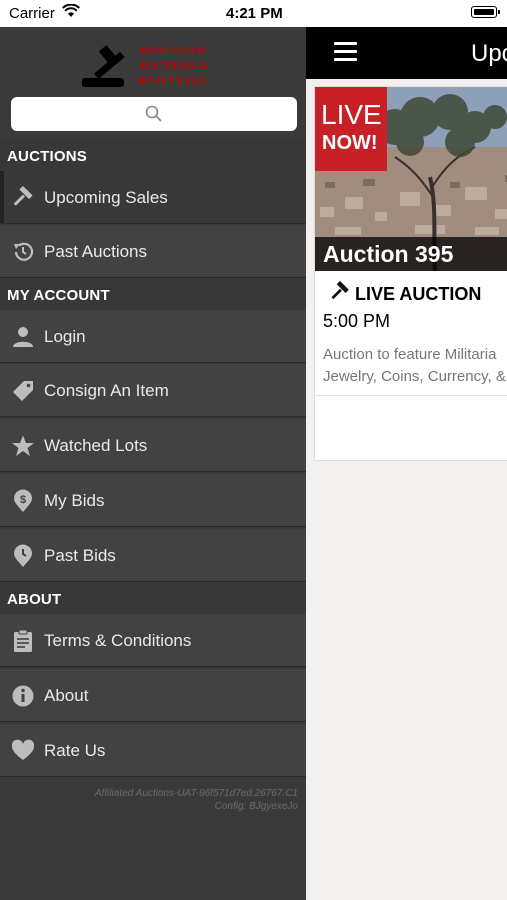 Image resolution: width=507 pixels, height=900 pixels. I want to click on status-bar: Carrier 4:21 PM, so click(253, 13).